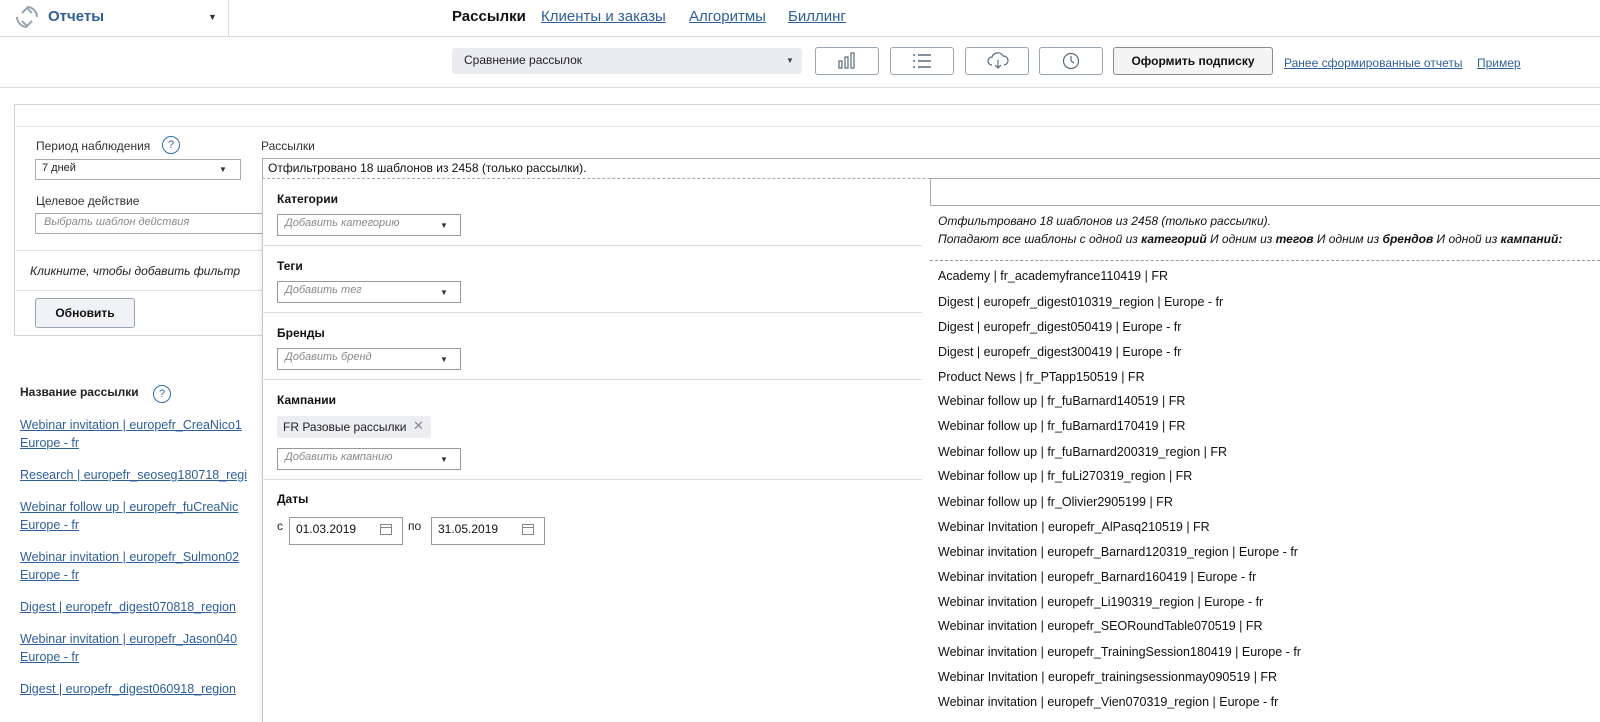  Describe the element at coordinates (27, 17) in the screenshot. I see `app-logo-icon` at that location.